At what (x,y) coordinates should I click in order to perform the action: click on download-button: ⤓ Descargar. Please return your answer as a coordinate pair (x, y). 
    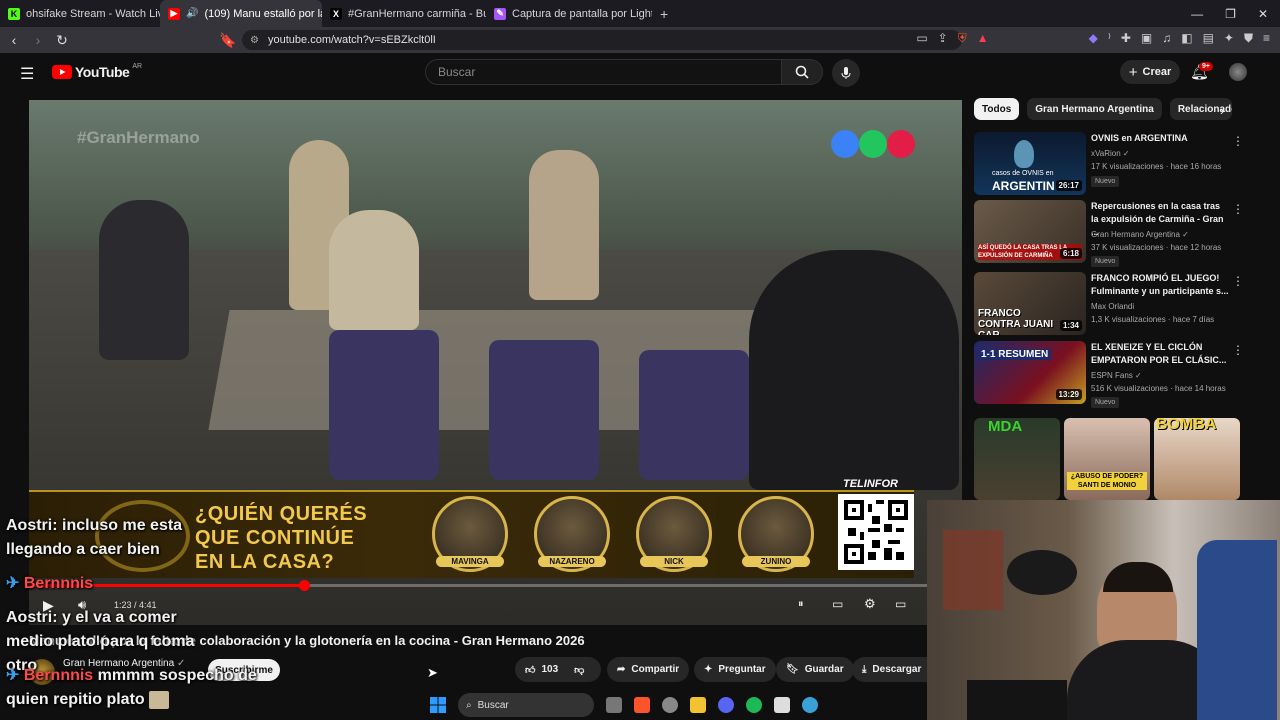
    Looking at the image, I should click on (890, 669).